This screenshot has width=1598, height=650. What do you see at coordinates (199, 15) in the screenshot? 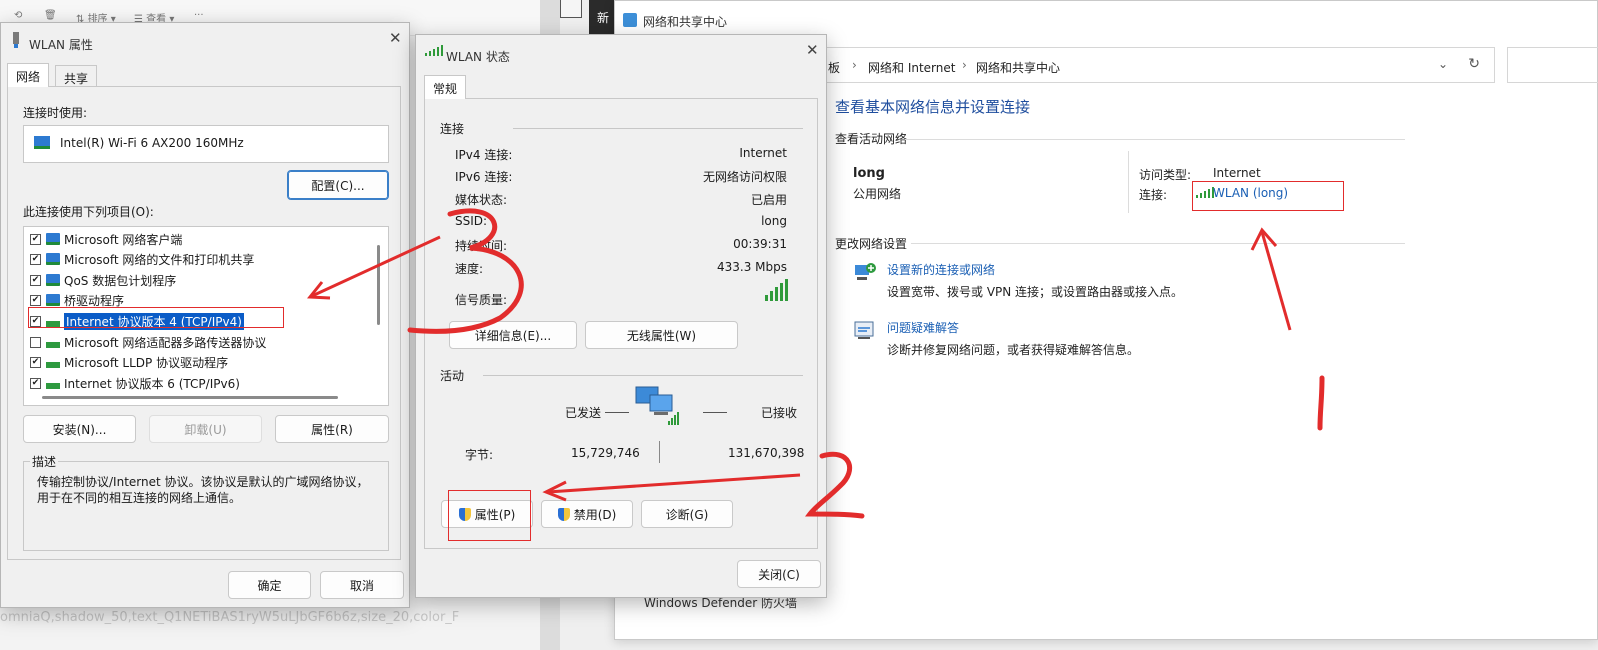
I see `more-menu: ···` at bounding box center [199, 15].